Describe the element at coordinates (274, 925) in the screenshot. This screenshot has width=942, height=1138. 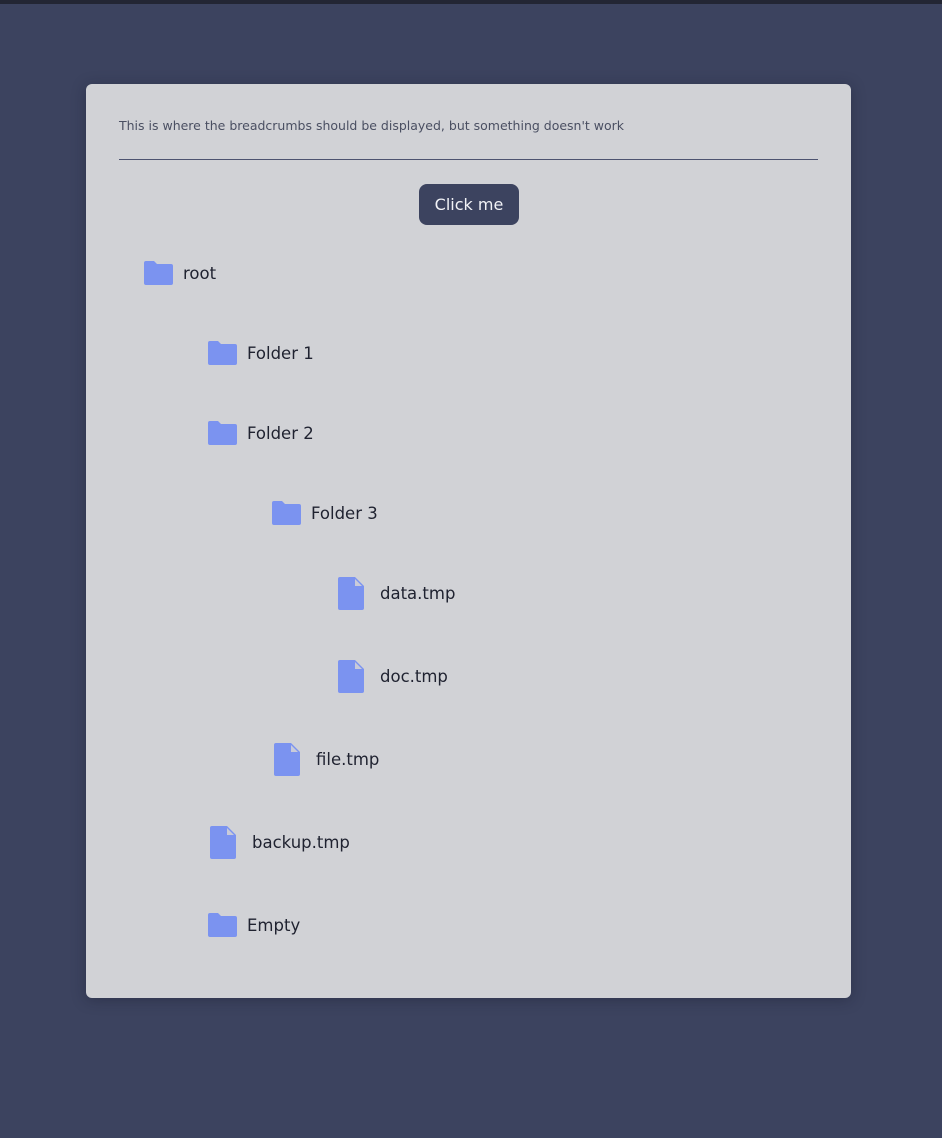
I see `tree-node-label: Empty` at that location.